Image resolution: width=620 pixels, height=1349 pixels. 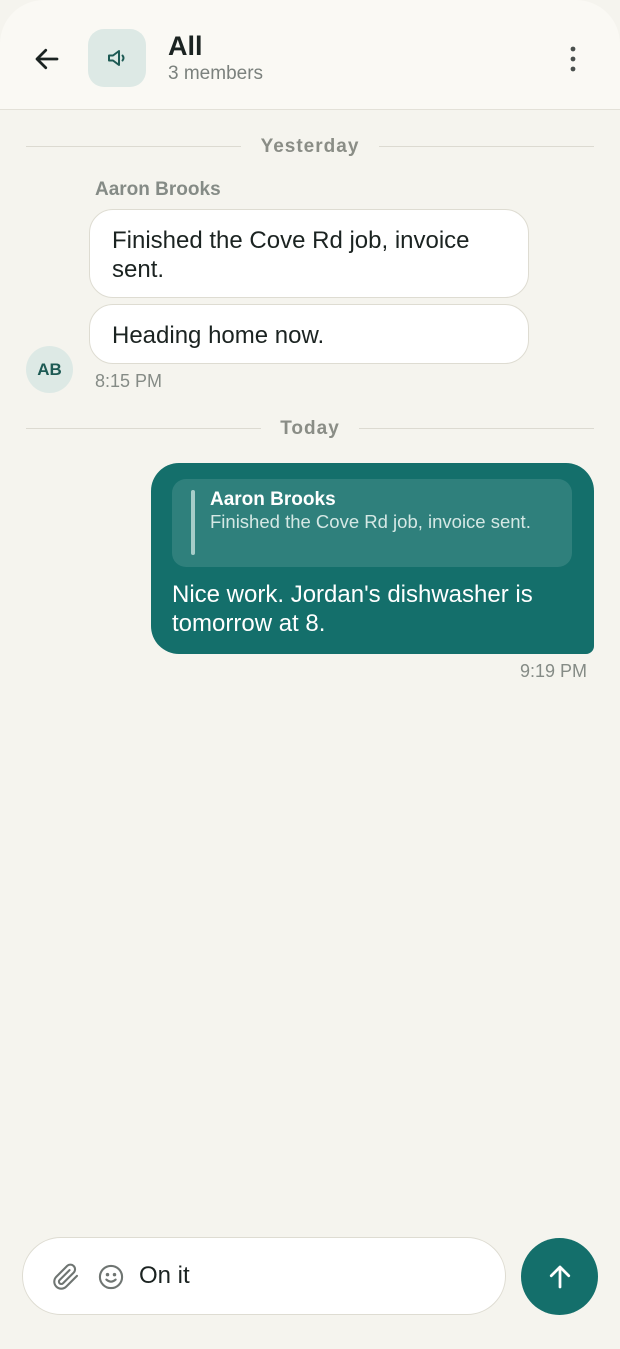 I want to click on day-divider-today: Today, so click(x=310, y=429).